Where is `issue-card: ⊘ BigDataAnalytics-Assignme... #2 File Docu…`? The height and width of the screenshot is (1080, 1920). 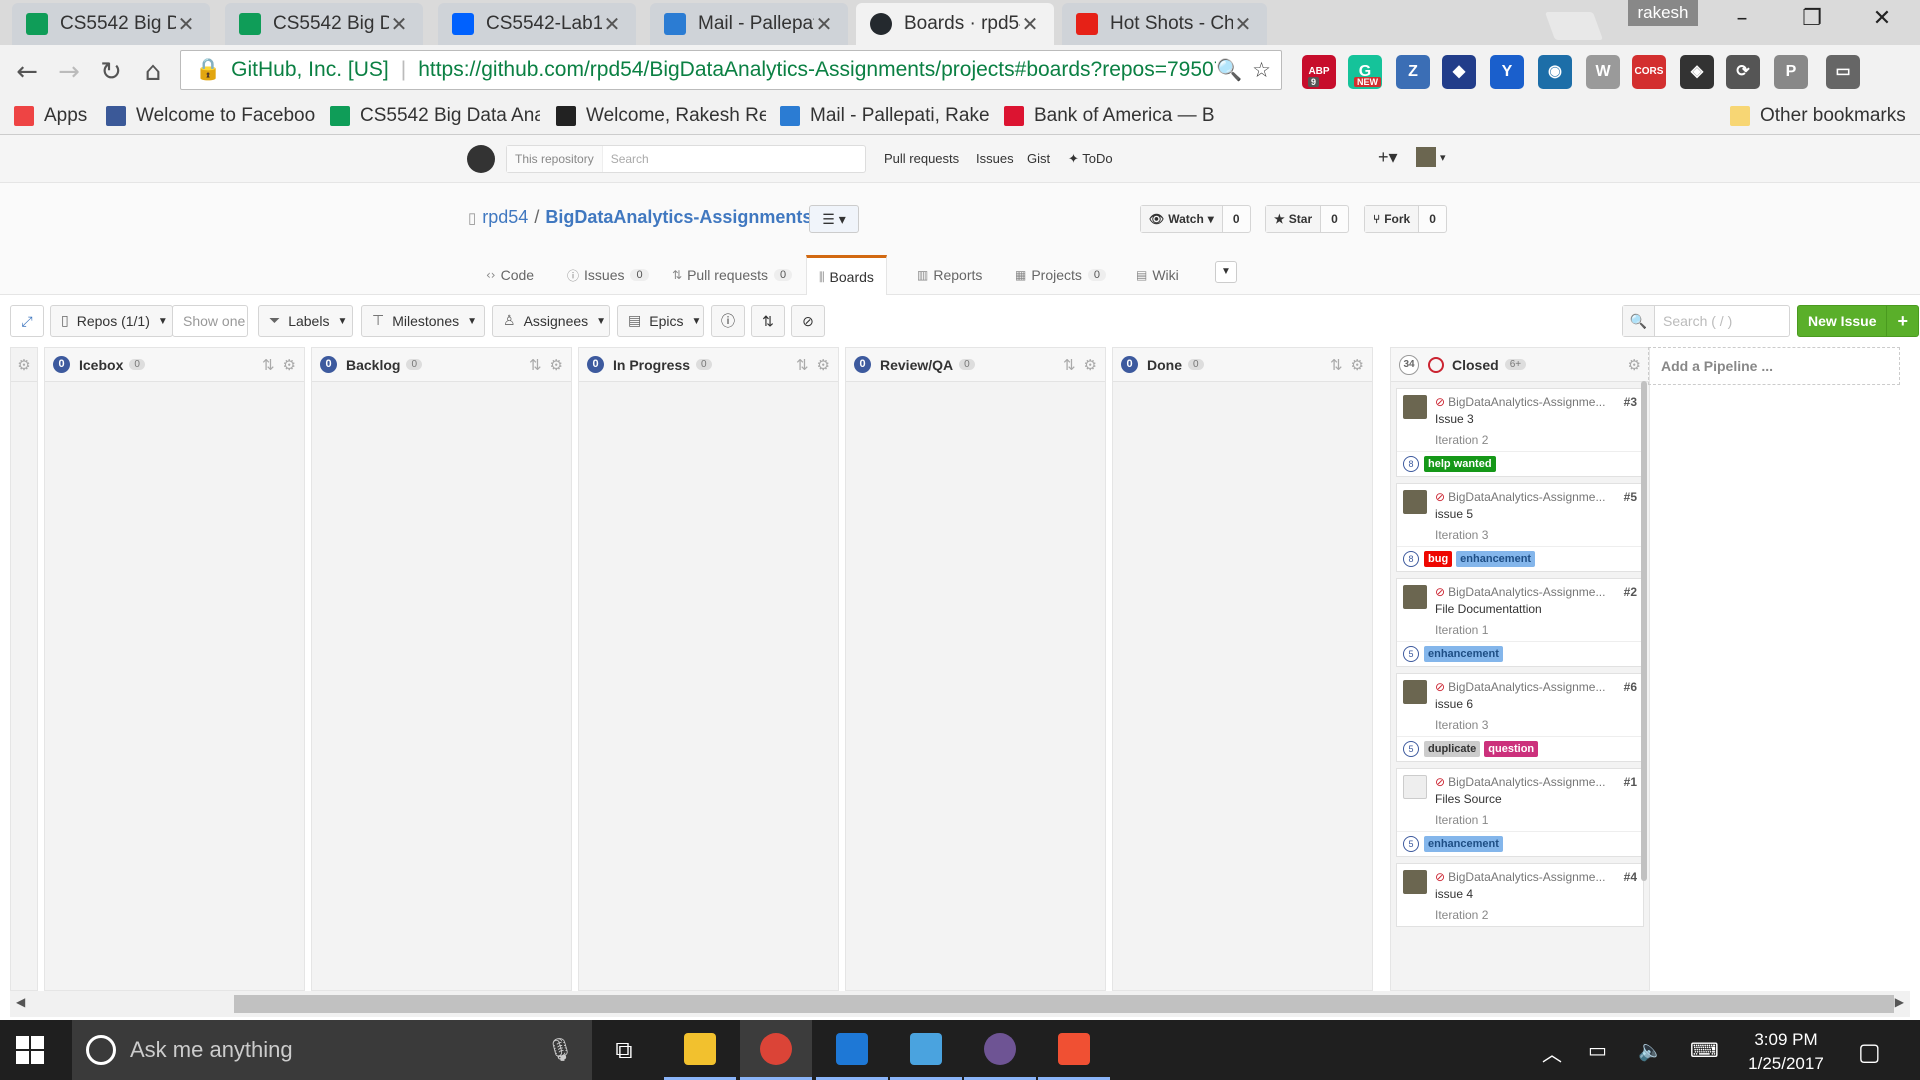
issue-card: ⊘ BigDataAnalytics-Assignme... #2 File Docu… is located at coordinates (1520, 622).